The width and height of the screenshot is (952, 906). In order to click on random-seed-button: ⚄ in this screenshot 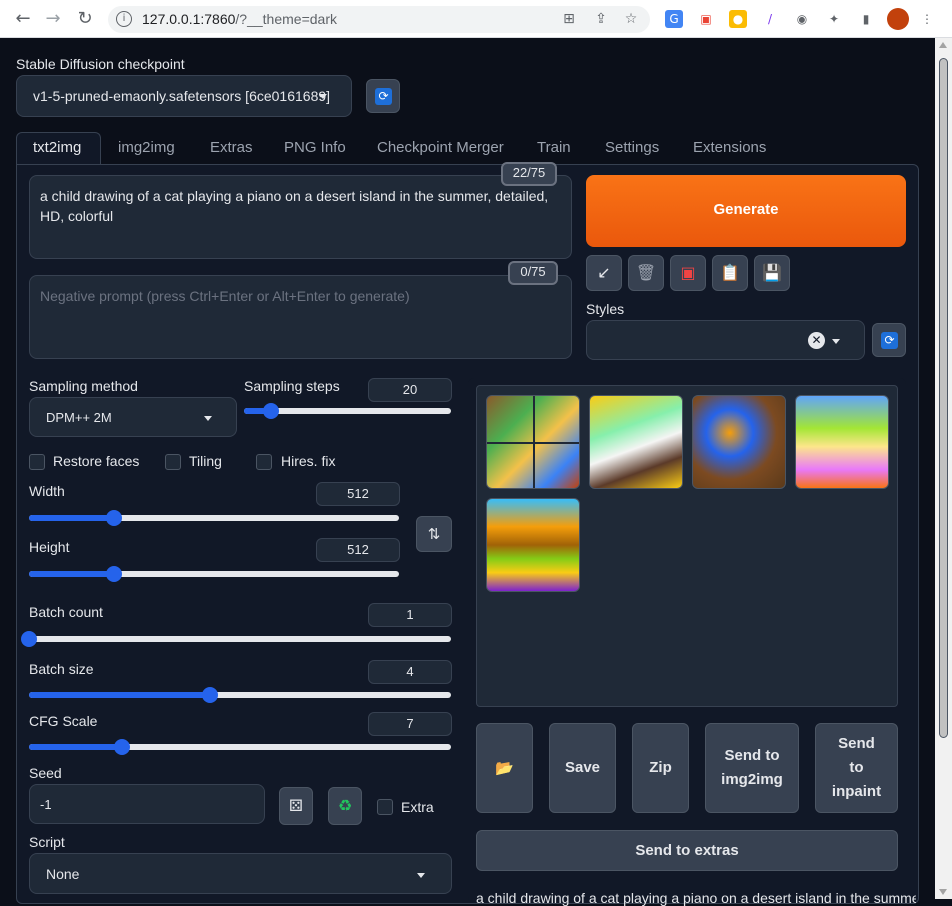, I will do `click(296, 806)`.